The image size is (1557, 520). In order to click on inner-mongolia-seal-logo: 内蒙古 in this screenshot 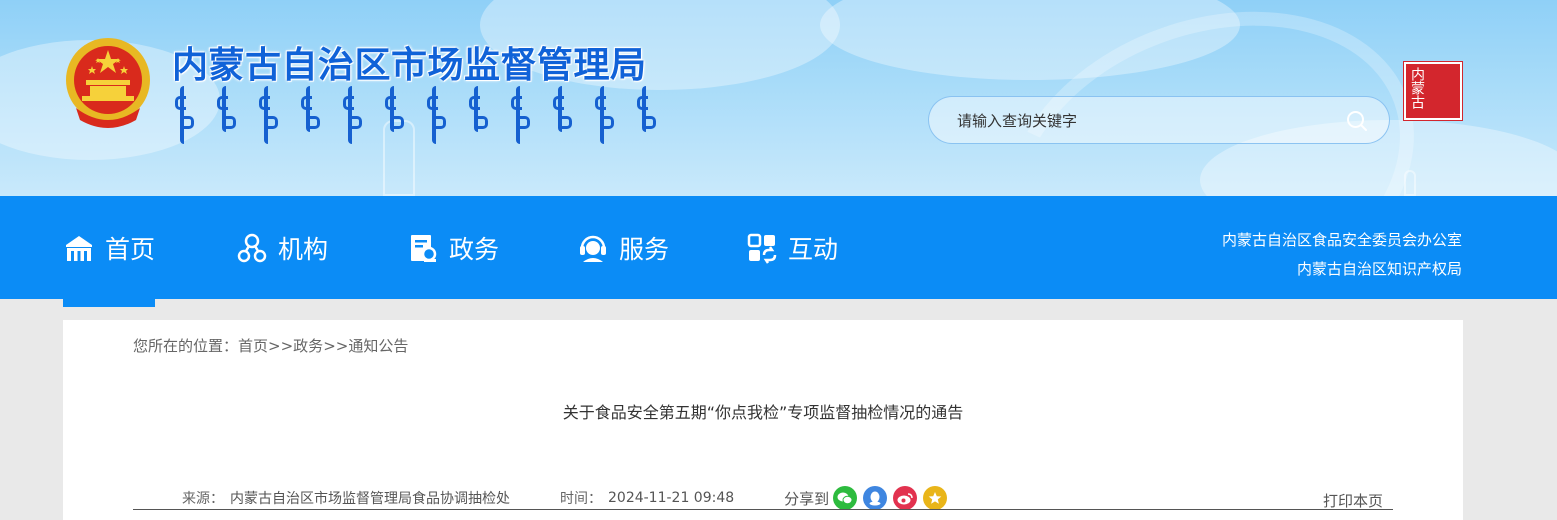, I will do `click(1433, 91)`.